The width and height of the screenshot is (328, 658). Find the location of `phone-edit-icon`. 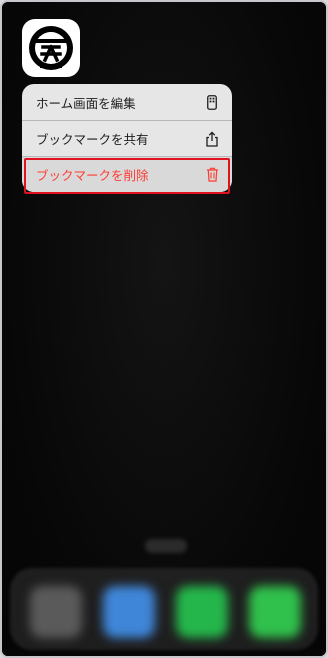

phone-edit-icon is located at coordinates (212, 102).